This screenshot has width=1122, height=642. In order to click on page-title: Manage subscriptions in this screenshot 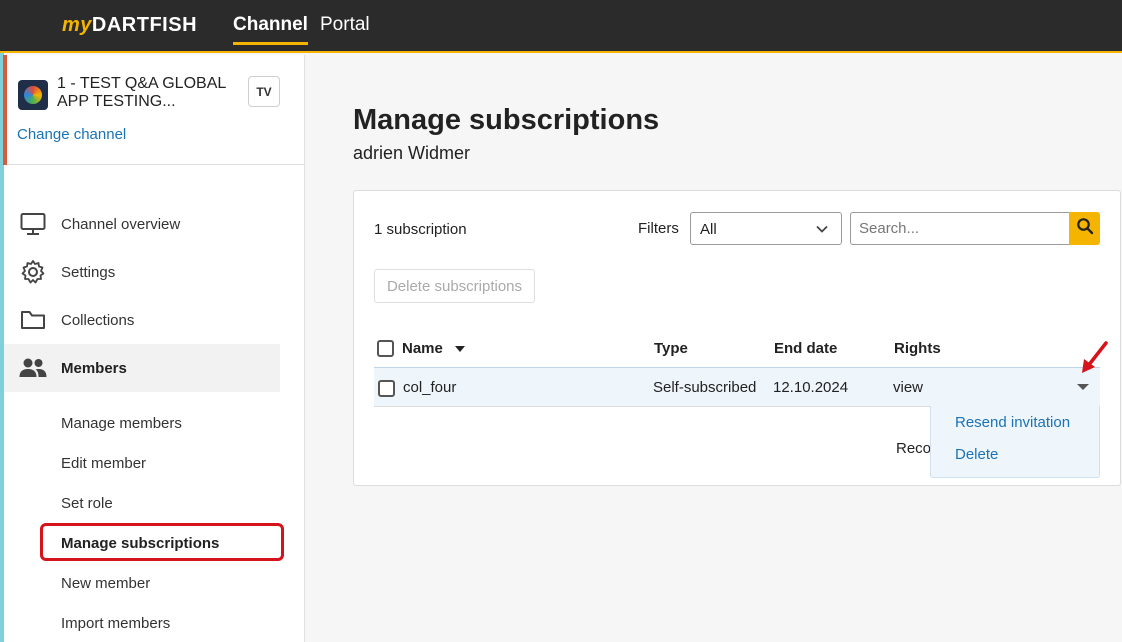, I will do `click(506, 120)`.